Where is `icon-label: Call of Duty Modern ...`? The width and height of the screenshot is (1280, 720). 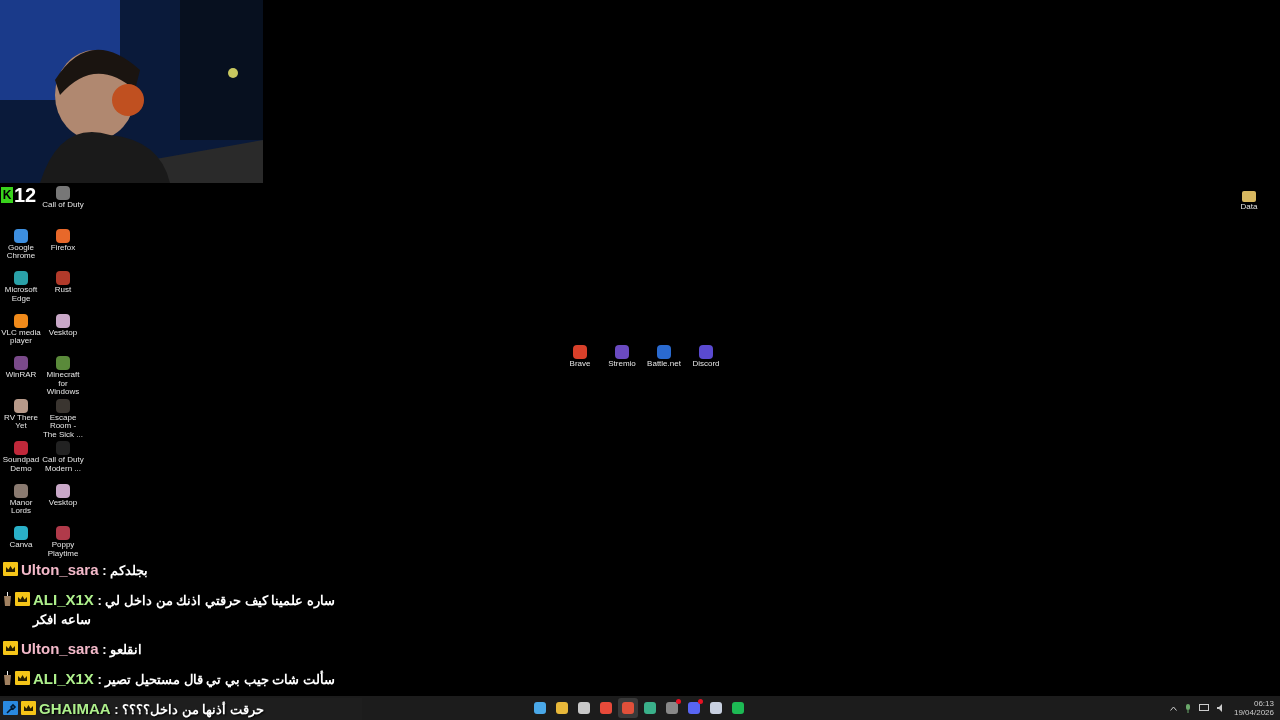 icon-label: Call of Duty Modern ... is located at coordinates (63, 464).